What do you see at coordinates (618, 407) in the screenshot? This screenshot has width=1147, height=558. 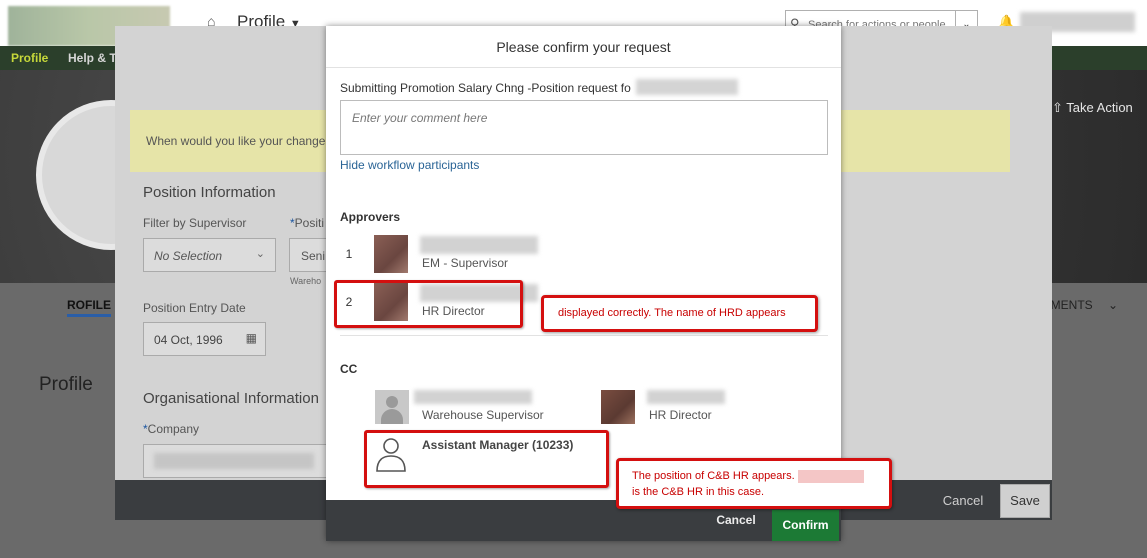 I see `cc-photo` at bounding box center [618, 407].